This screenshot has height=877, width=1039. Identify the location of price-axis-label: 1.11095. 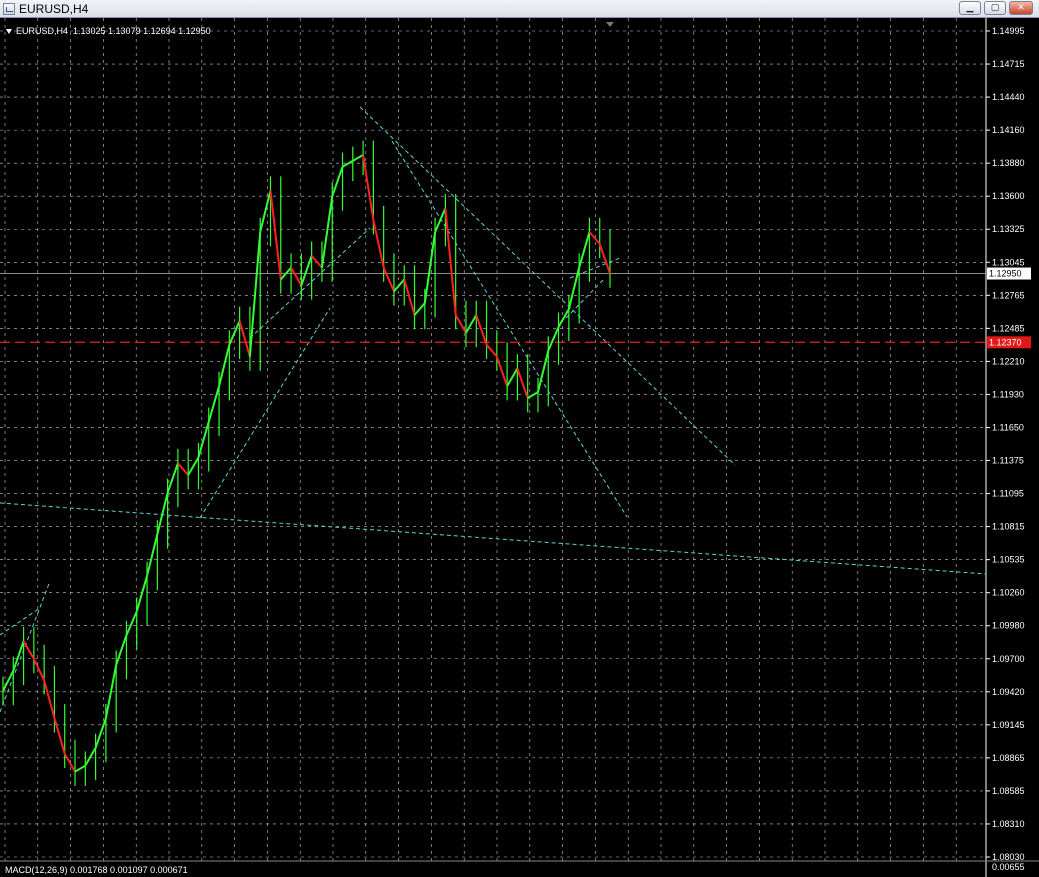
(1008, 494).